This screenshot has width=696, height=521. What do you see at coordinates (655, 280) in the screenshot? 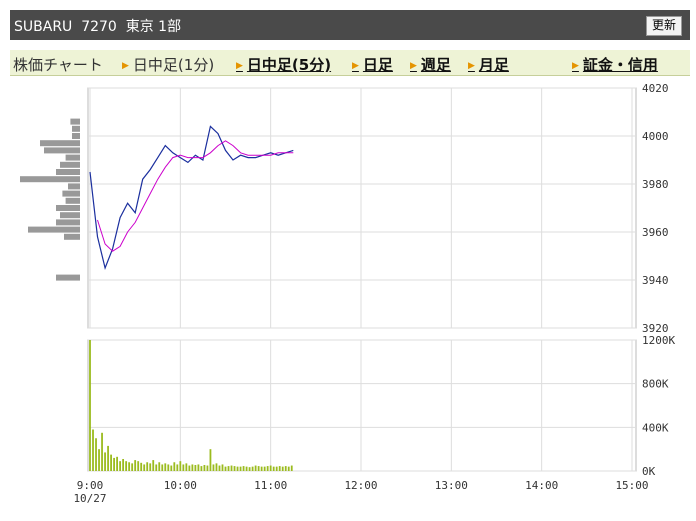
I see `price-y-tick-label: 3940` at bounding box center [655, 280].